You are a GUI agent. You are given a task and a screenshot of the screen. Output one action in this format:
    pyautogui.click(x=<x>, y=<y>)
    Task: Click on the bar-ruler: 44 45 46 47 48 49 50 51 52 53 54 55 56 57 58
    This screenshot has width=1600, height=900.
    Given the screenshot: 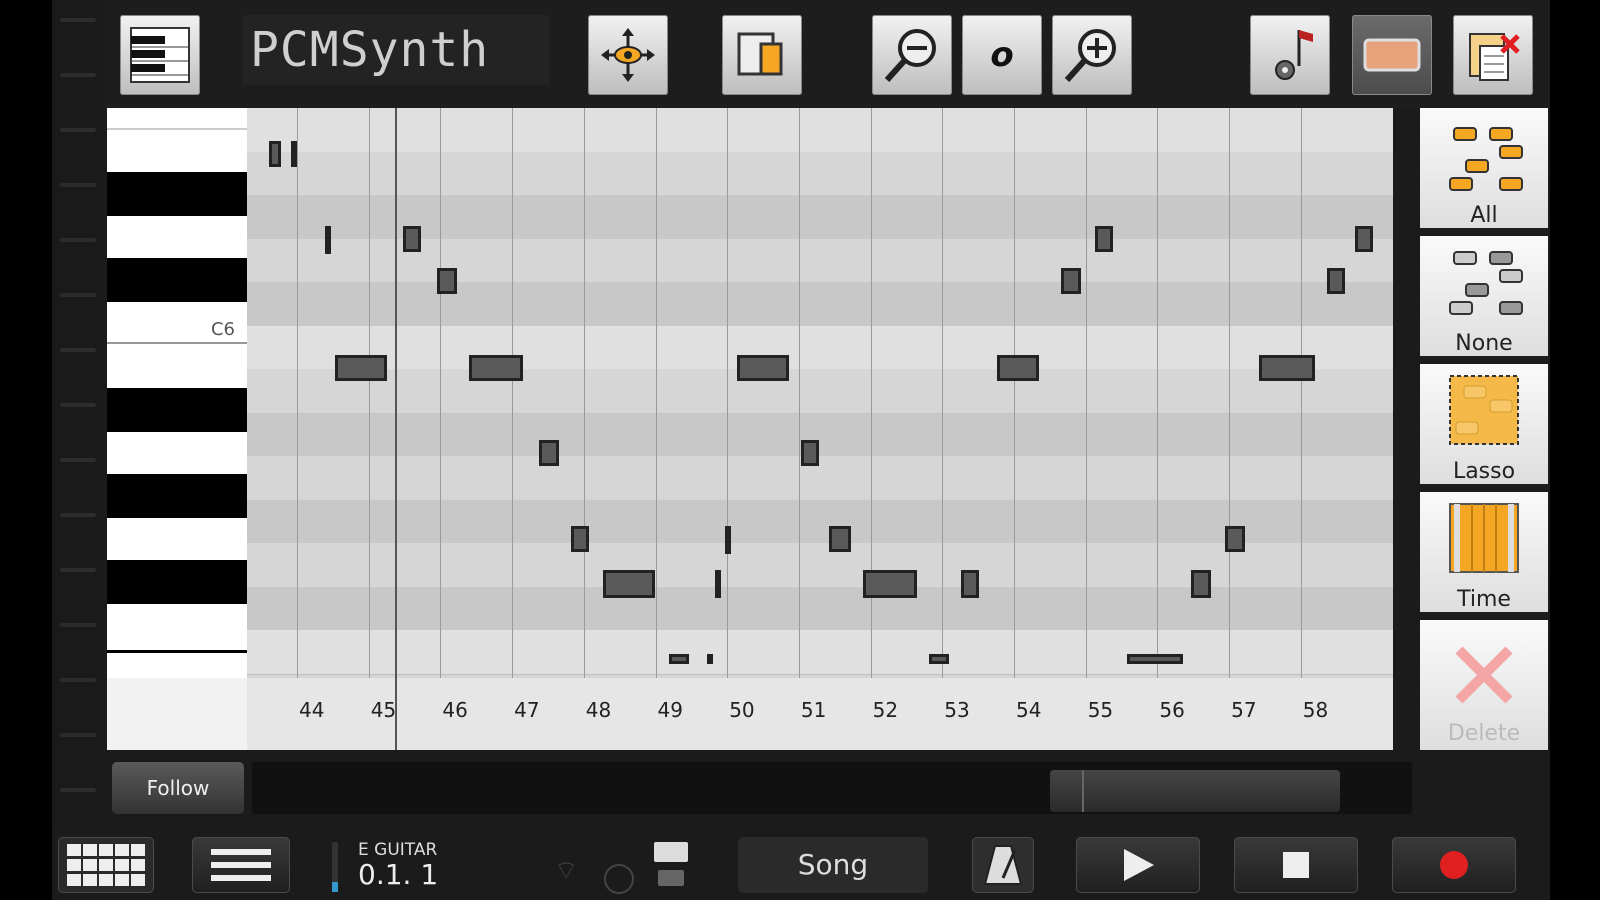 What is the action you would take?
    pyautogui.click(x=750, y=714)
    